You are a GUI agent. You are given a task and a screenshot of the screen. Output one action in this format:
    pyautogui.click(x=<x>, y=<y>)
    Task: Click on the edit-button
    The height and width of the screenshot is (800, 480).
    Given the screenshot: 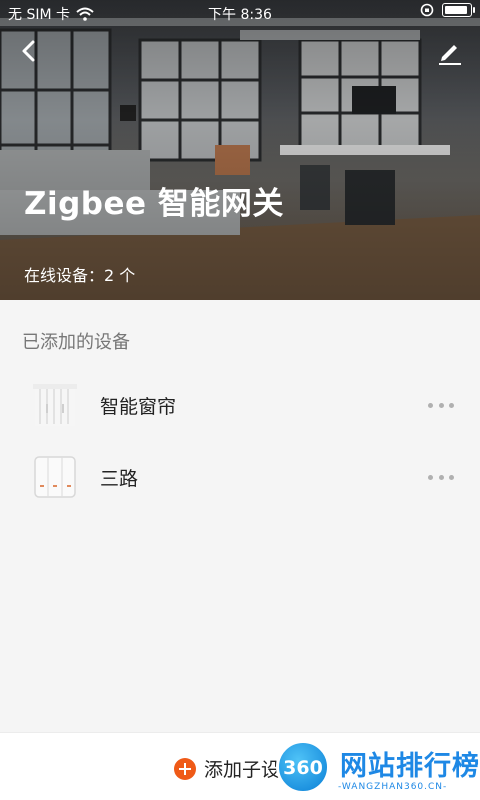 What is the action you would take?
    pyautogui.click(x=450, y=52)
    